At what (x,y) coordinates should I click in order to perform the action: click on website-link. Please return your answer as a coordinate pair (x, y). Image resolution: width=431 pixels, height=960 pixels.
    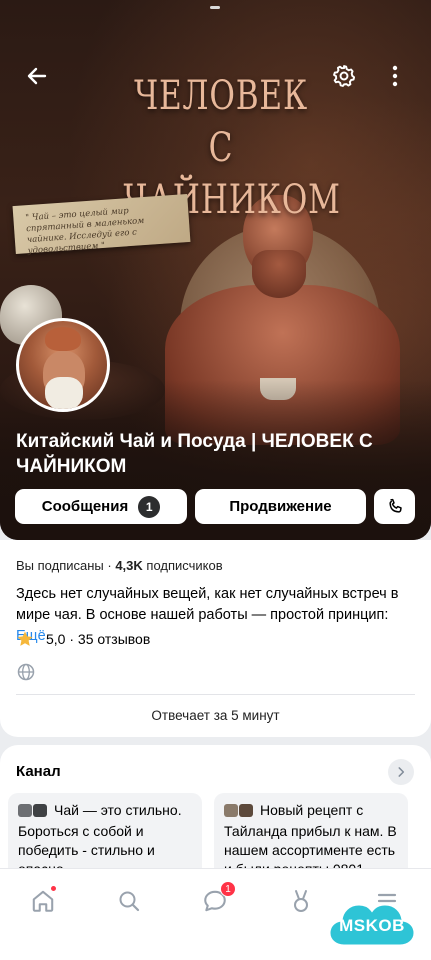
    Looking at the image, I should click on (26, 672).